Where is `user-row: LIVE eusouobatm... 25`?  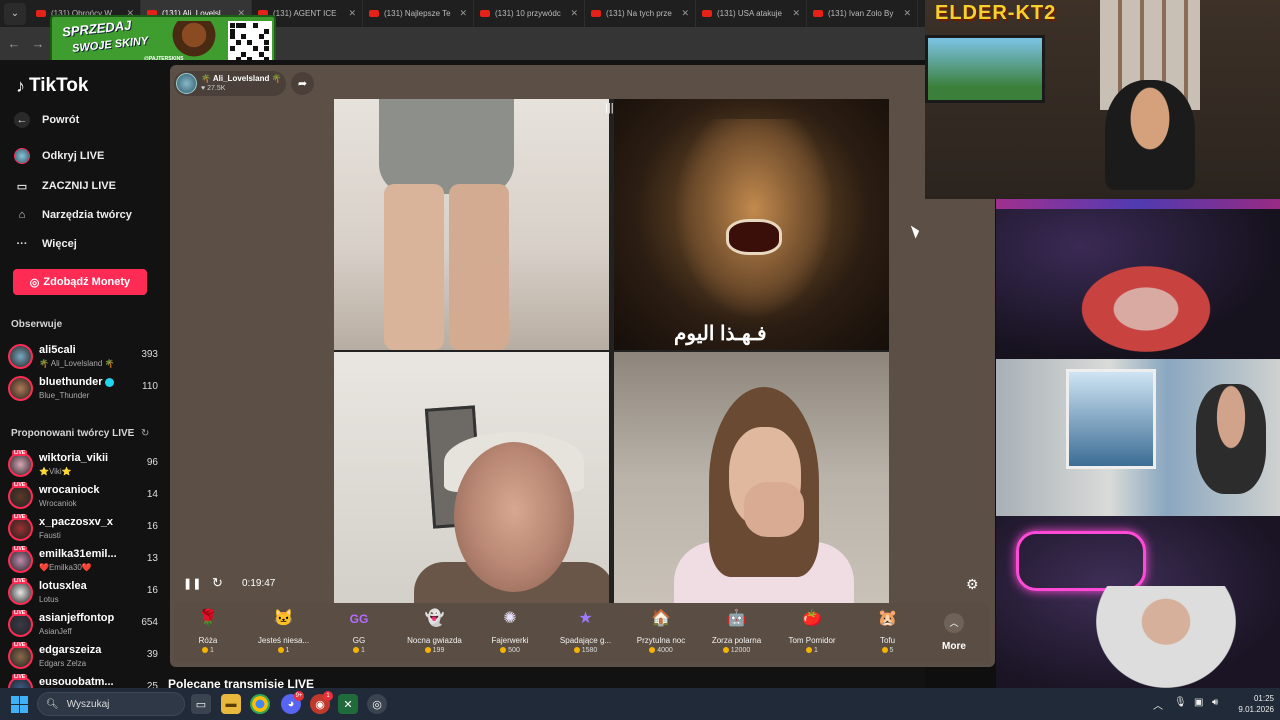
user-row: LIVE eusouobatm... 25 is located at coordinates (83, 681).